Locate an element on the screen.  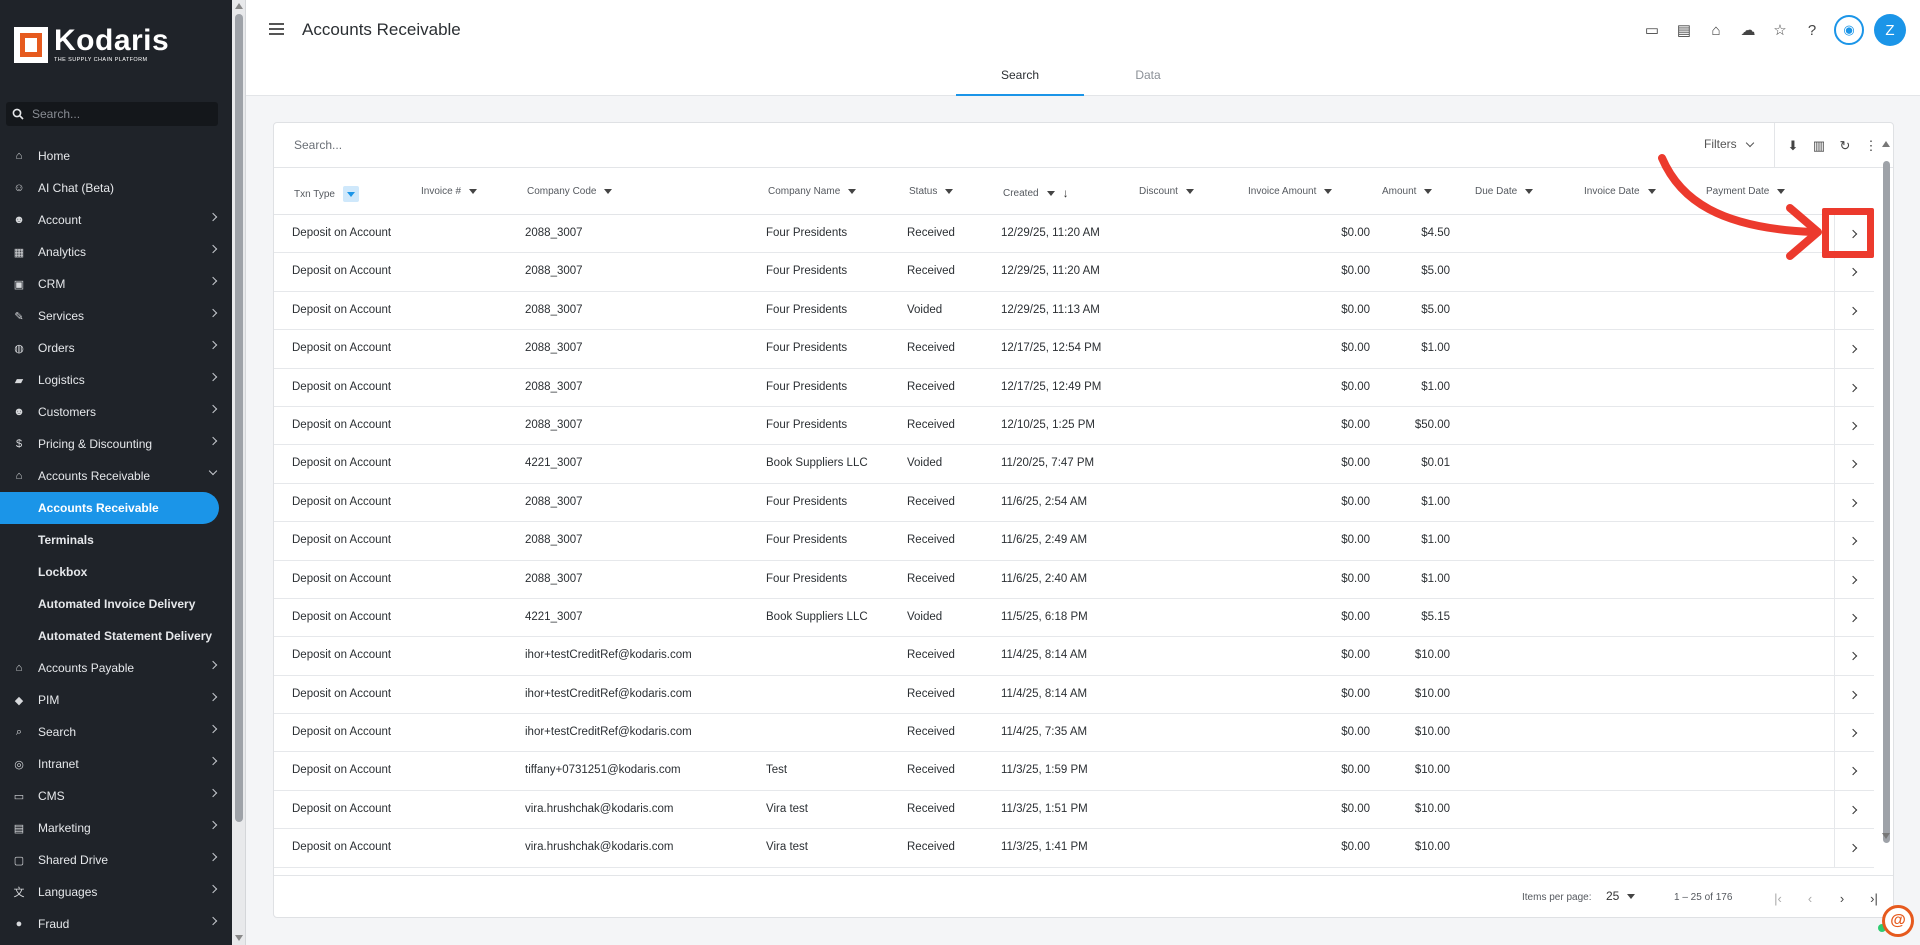
sidebar-item-terminals: Terminals is located at coordinates (116, 540).